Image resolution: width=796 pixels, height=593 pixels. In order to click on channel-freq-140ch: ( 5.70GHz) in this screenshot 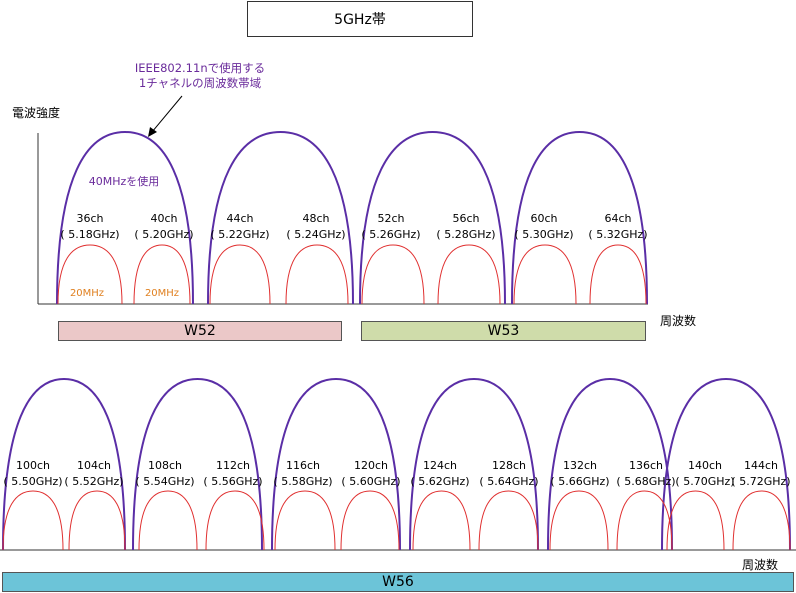, I will do `click(704, 481)`.